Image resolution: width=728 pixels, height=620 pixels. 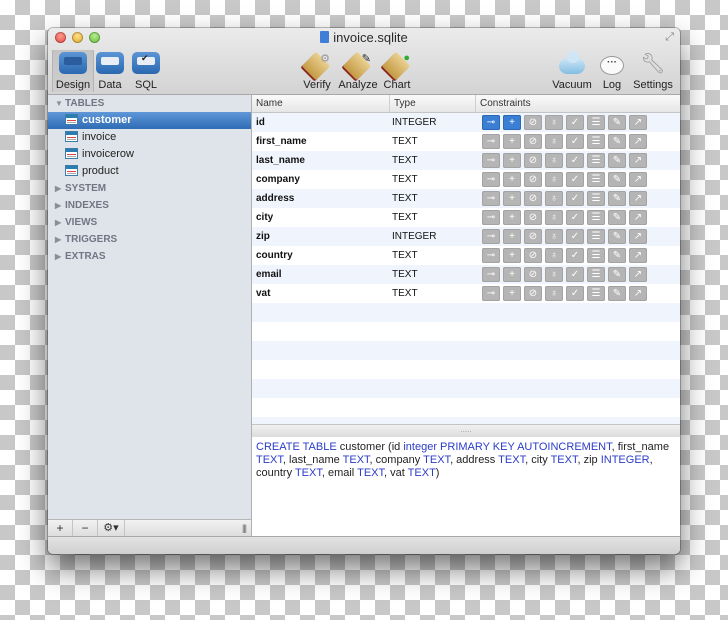 What do you see at coordinates (612, 71) in the screenshot?
I see `log-button: ··· Log` at bounding box center [612, 71].